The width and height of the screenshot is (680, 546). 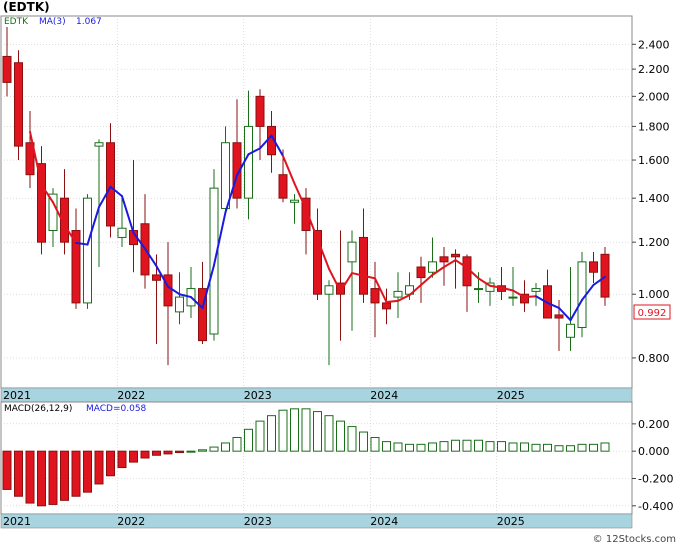 What do you see at coordinates (654, 96) in the screenshot?
I see `price-y-tick-label: 2.000` at bounding box center [654, 96].